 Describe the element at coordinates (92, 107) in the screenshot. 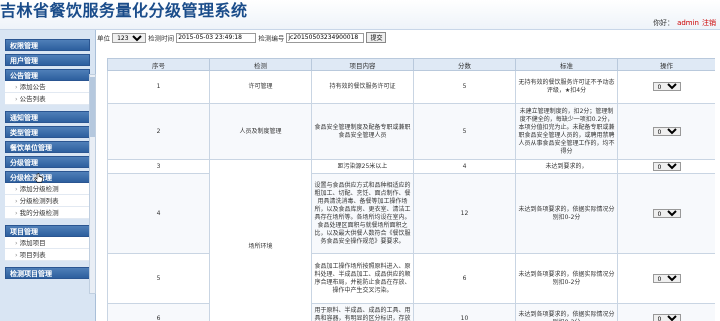

I see `scrollbar-thumb` at that location.